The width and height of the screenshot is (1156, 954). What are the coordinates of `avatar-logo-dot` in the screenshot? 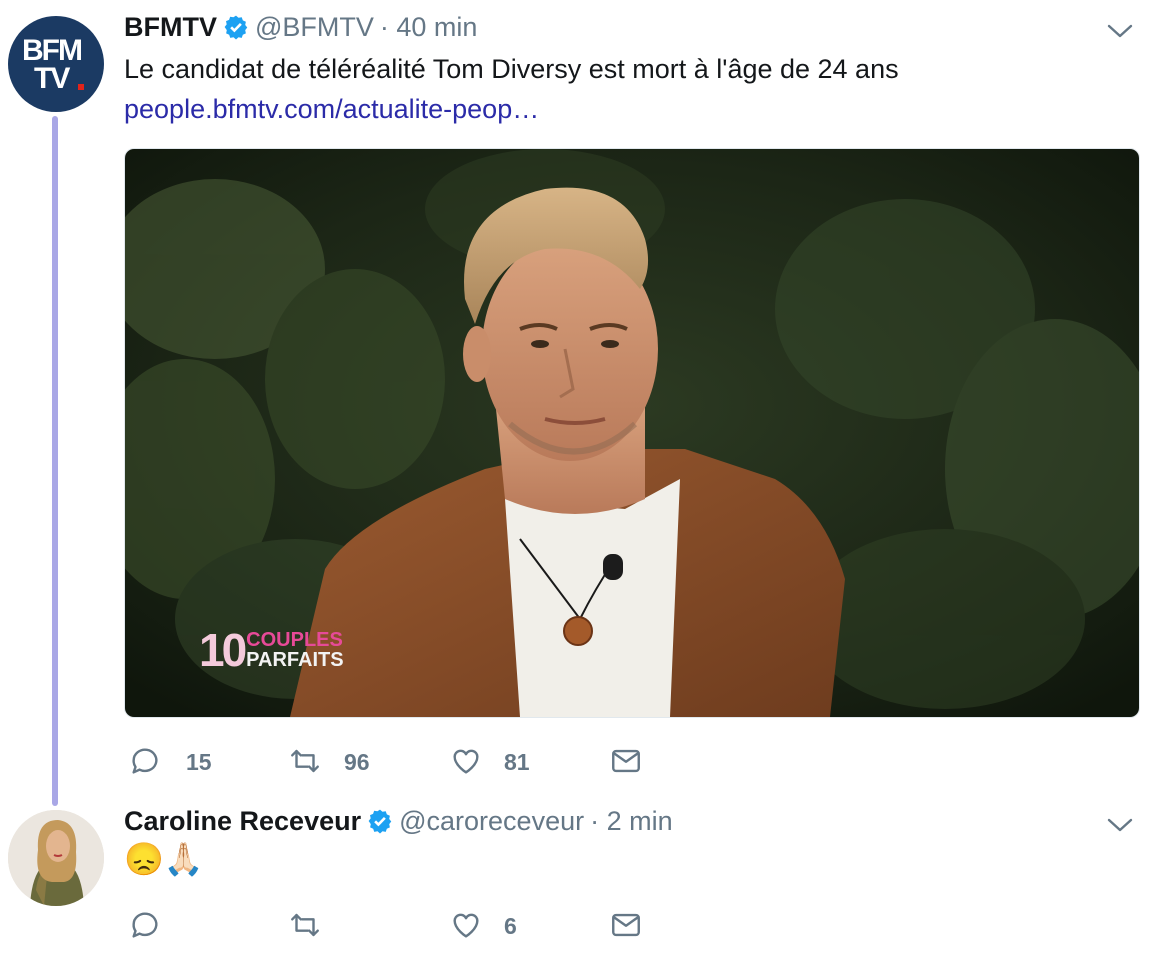 It's located at (81, 87).